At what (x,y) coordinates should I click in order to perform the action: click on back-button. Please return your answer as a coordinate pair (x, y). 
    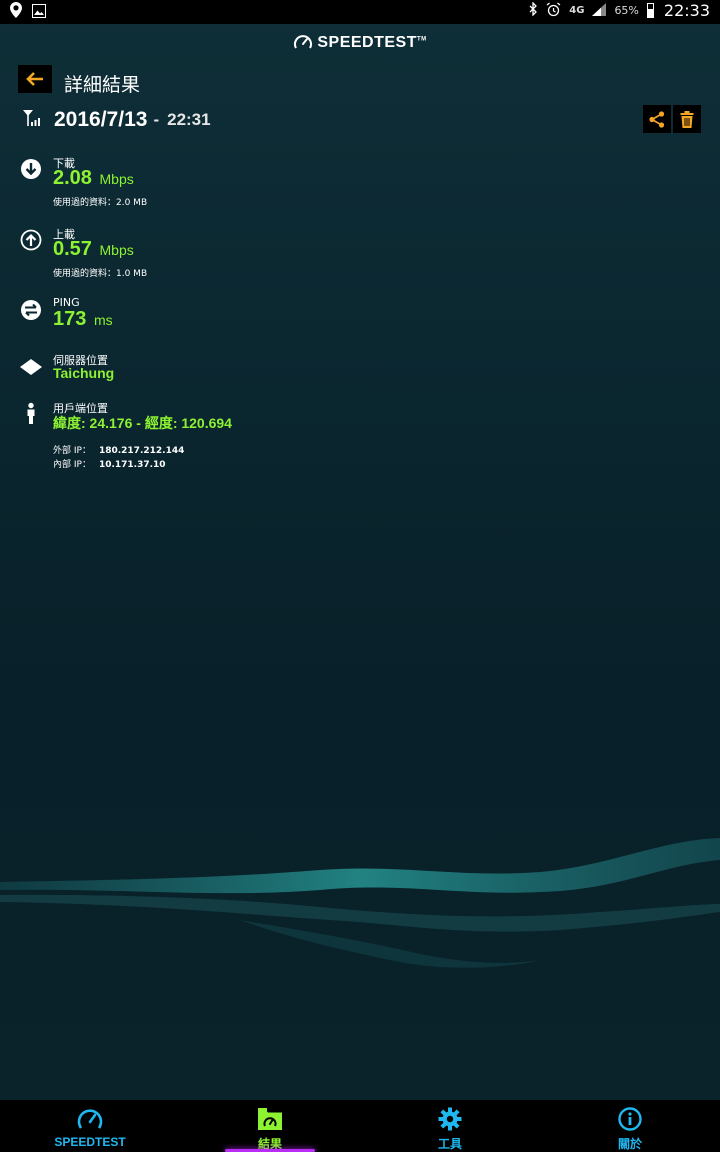
    Looking at the image, I should click on (35, 79).